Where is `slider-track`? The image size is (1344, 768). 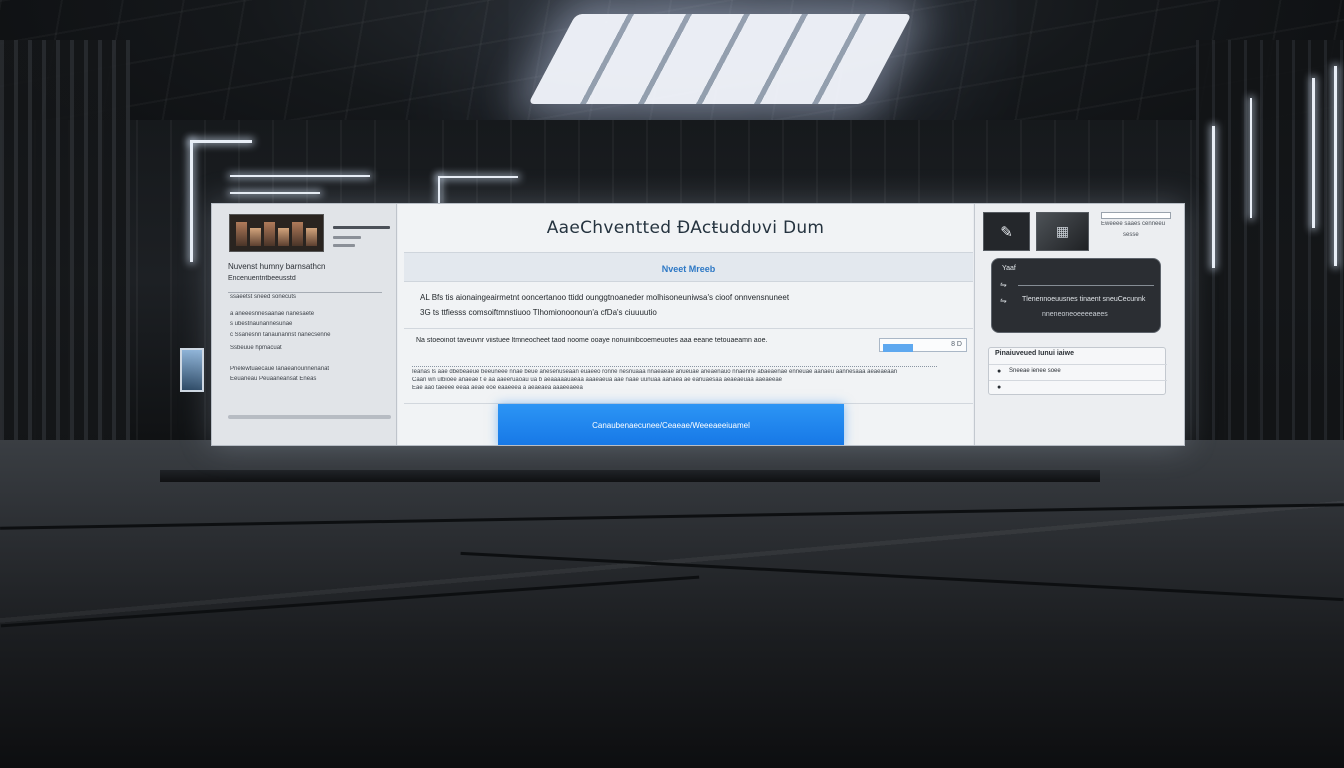
slider-track is located at coordinates (1086, 285).